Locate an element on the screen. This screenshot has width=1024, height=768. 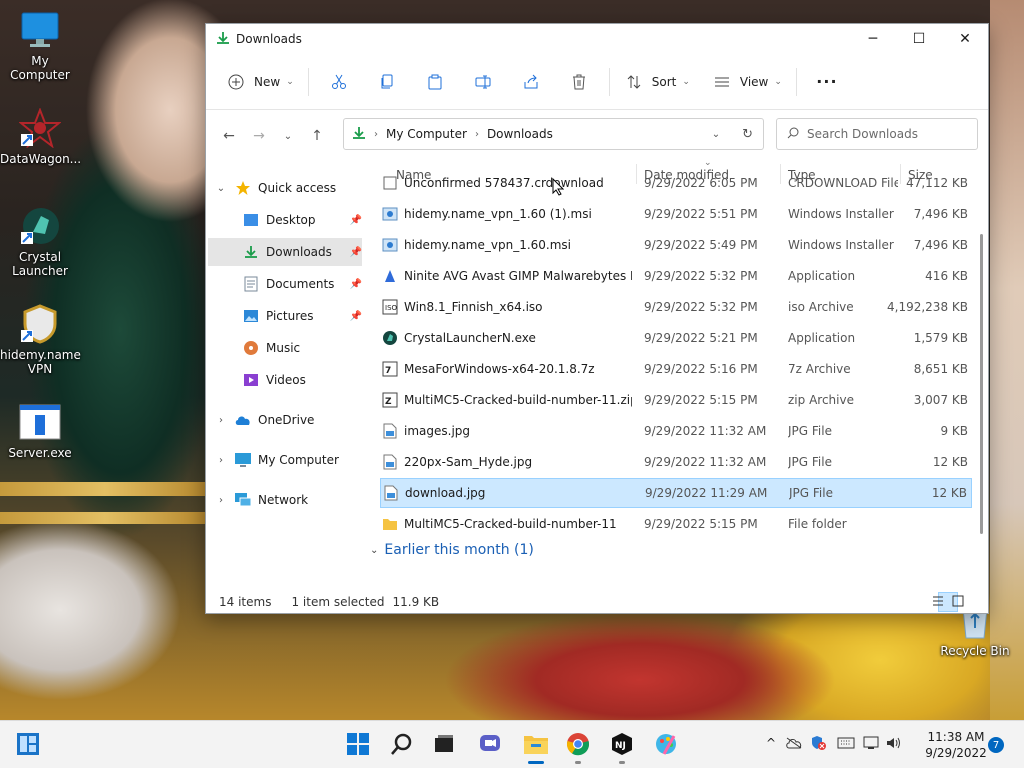
back-button: ← is located at coordinates (229, 136).